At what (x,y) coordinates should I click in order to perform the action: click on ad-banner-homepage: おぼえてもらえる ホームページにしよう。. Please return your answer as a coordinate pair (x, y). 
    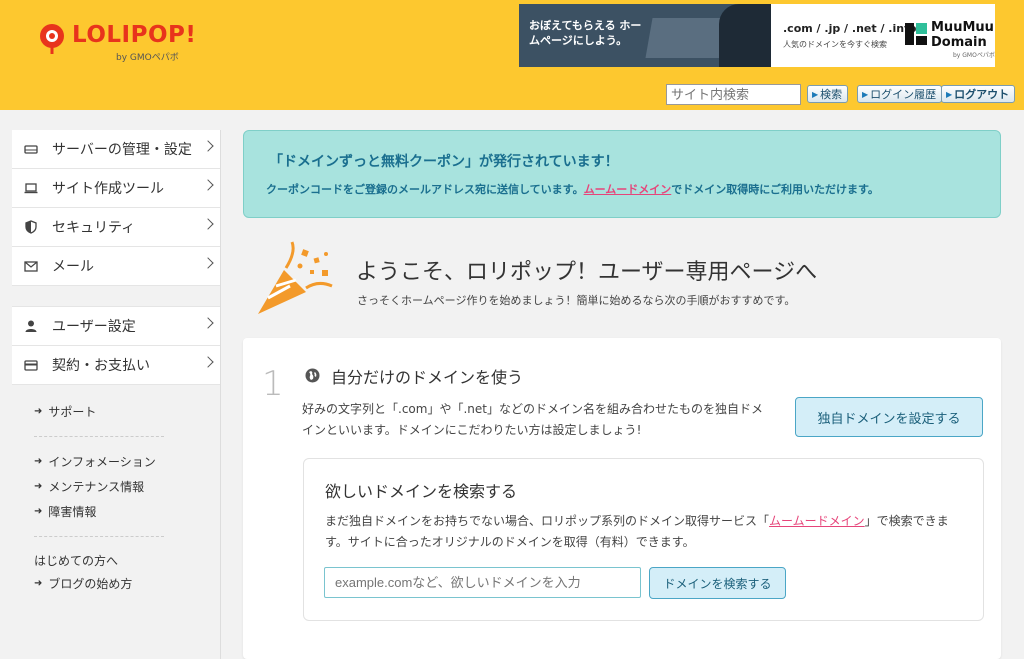
    Looking at the image, I should click on (645, 35).